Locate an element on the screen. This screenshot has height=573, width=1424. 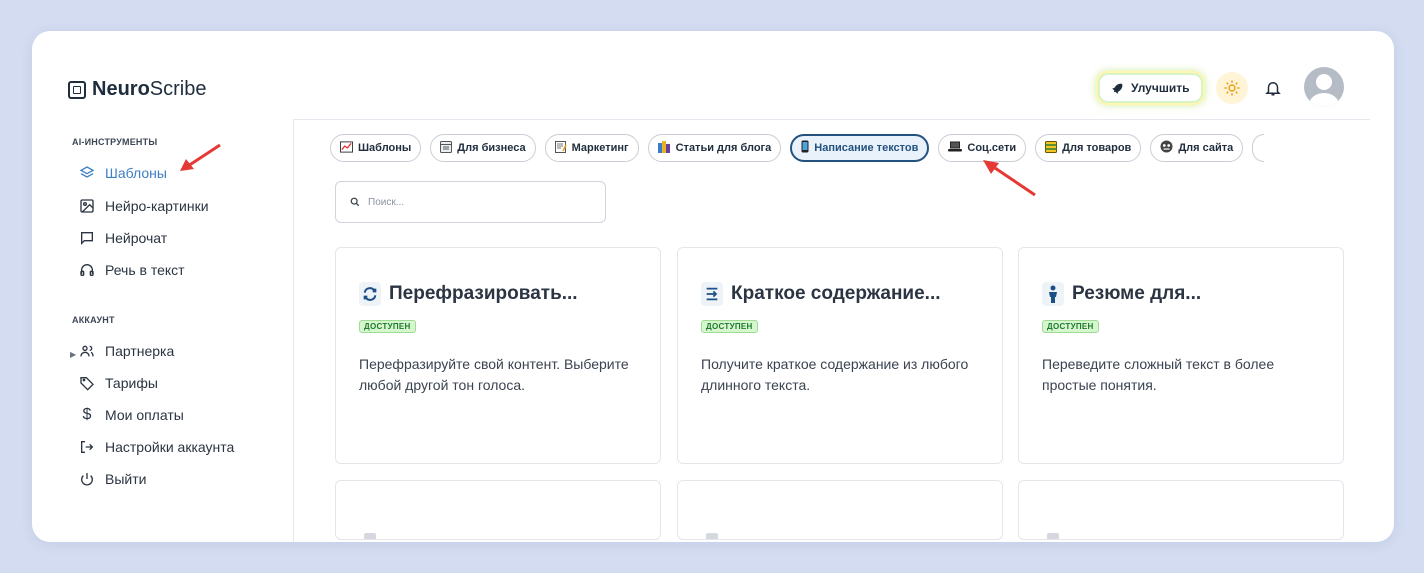
chart-icon is located at coordinates (346, 148).